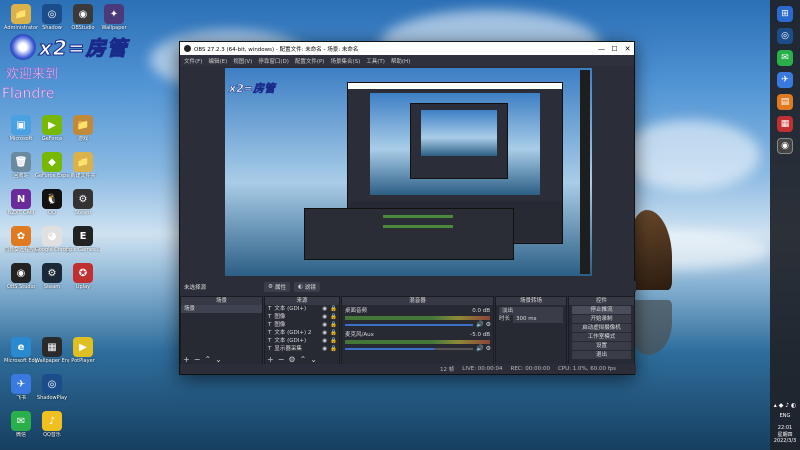 The image size is (800, 450). What do you see at coordinates (538, 319) in the screenshot?
I see `duration-input: 300 ms` at bounding box center [538, 319].